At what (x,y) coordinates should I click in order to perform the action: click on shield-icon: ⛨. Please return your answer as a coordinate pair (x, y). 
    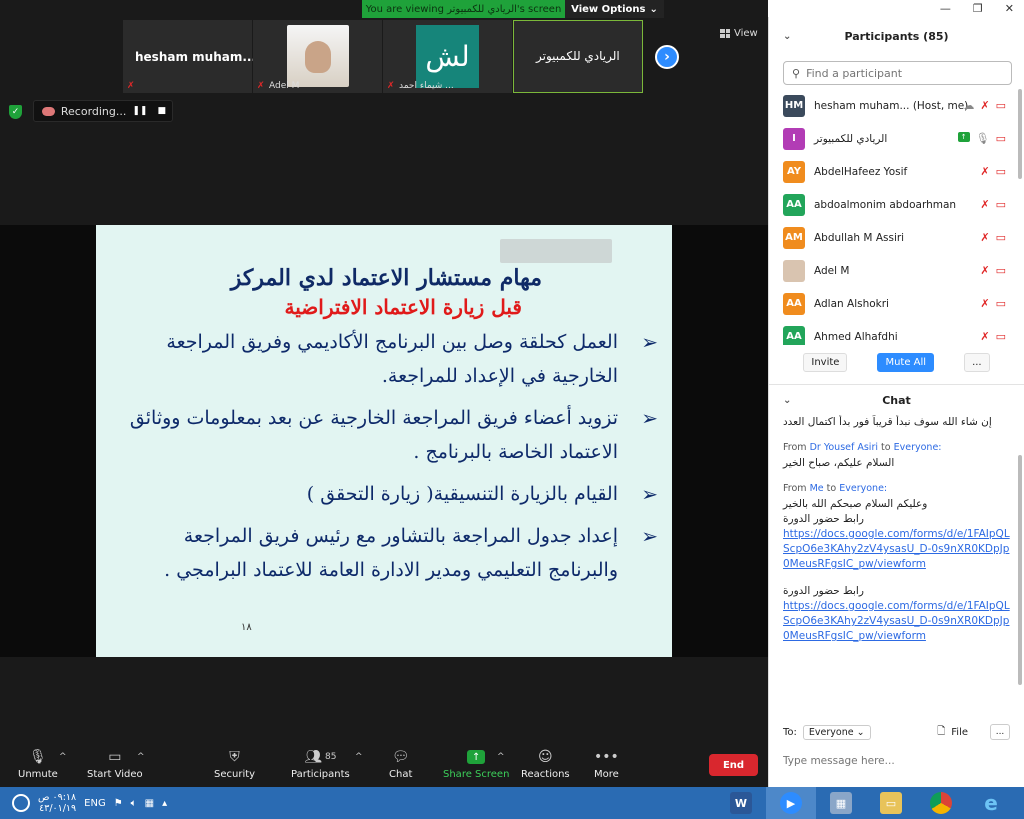
    Looking at the image, I should click on (234, 757).